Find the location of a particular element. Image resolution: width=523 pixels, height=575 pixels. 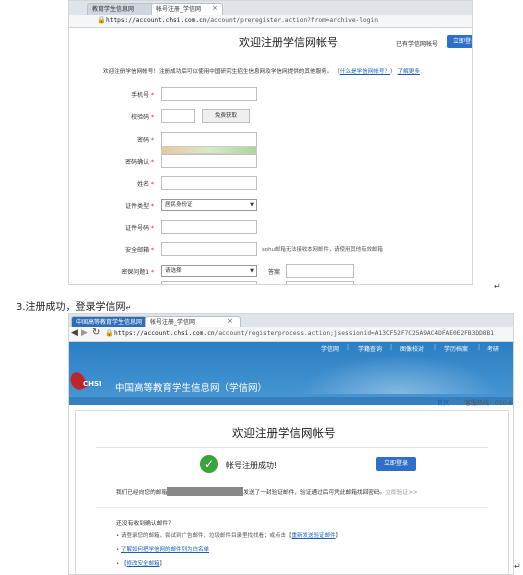

verify-now-link: 立即验证>> is located at coordinates (401, 493).